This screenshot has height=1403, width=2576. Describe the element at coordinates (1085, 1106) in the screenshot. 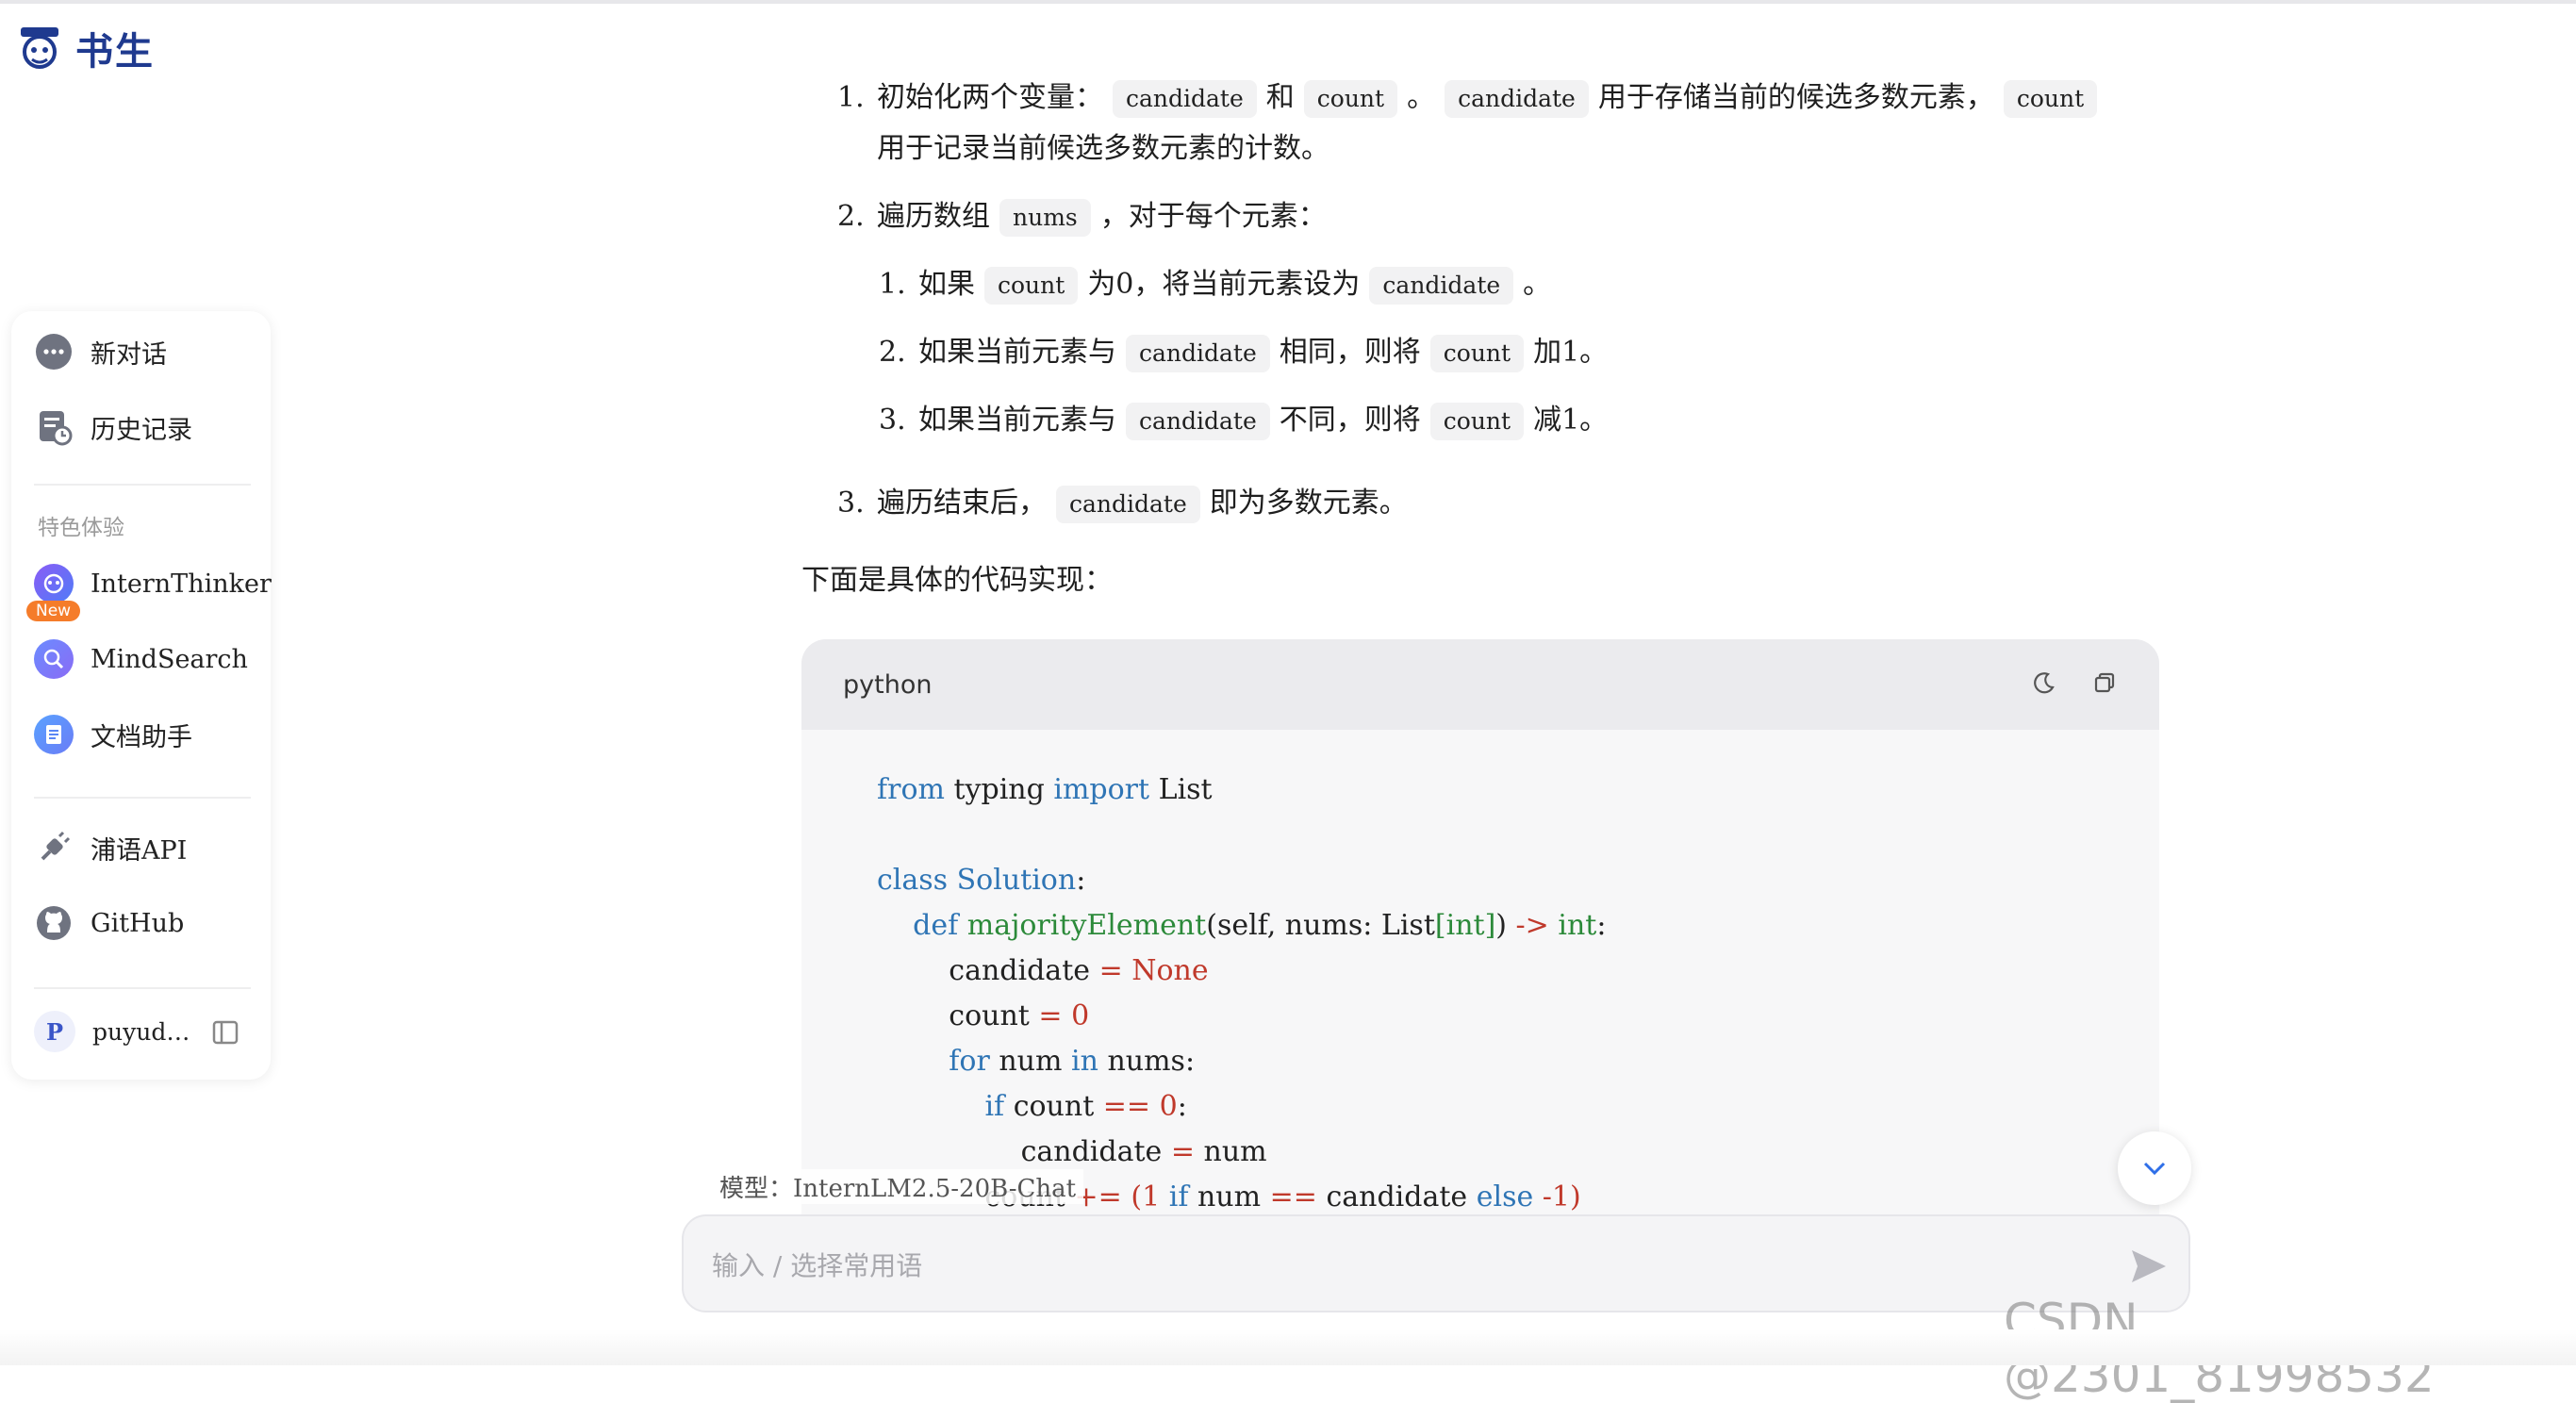

I see `code-line: if count == 0:` at that location.